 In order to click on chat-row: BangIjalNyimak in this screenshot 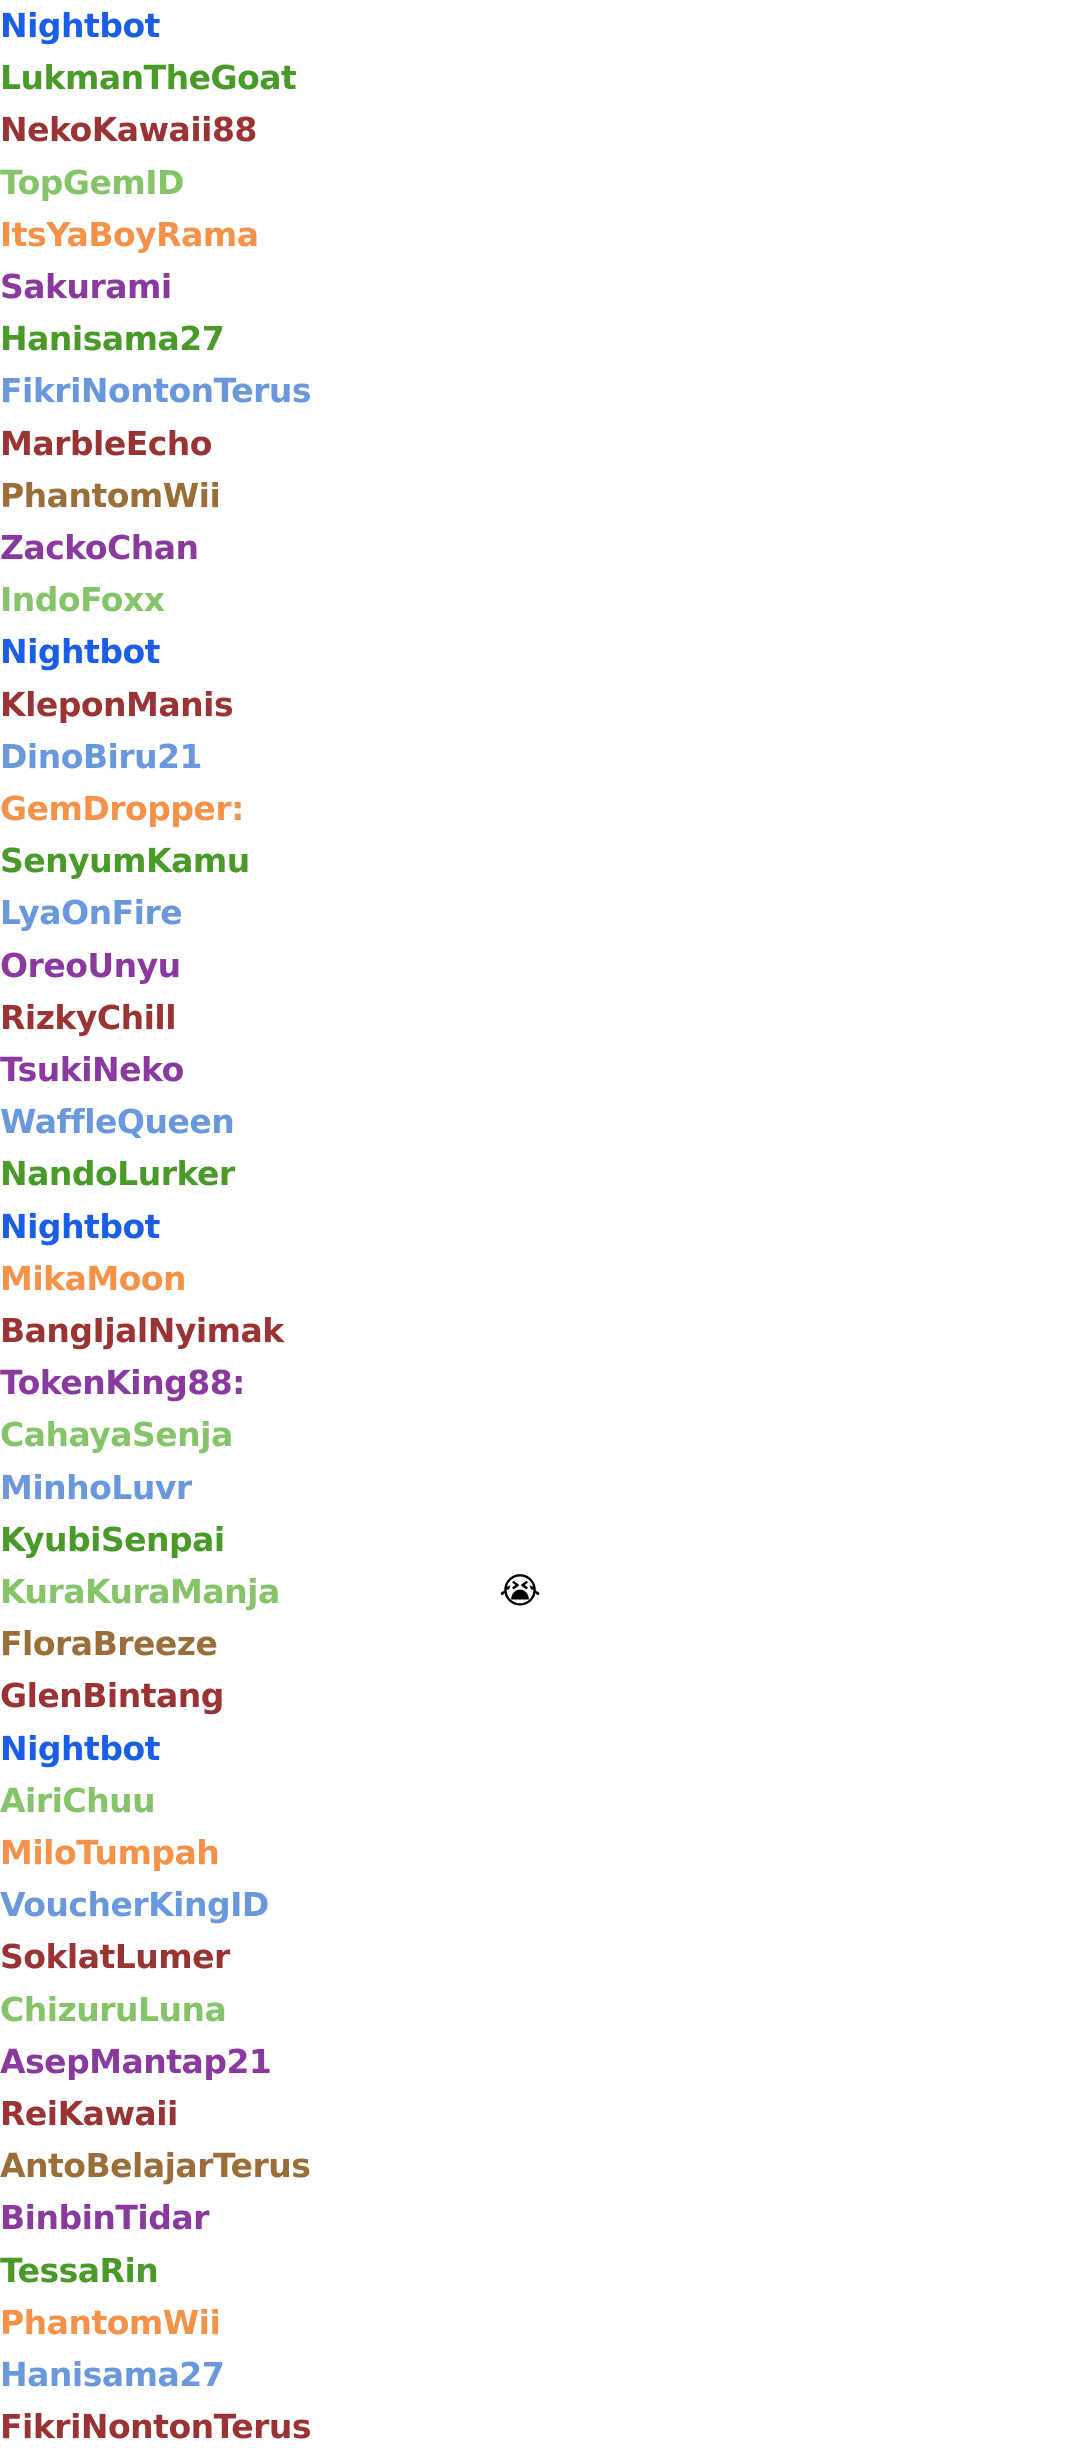, I will do `click(300, 1331)`.